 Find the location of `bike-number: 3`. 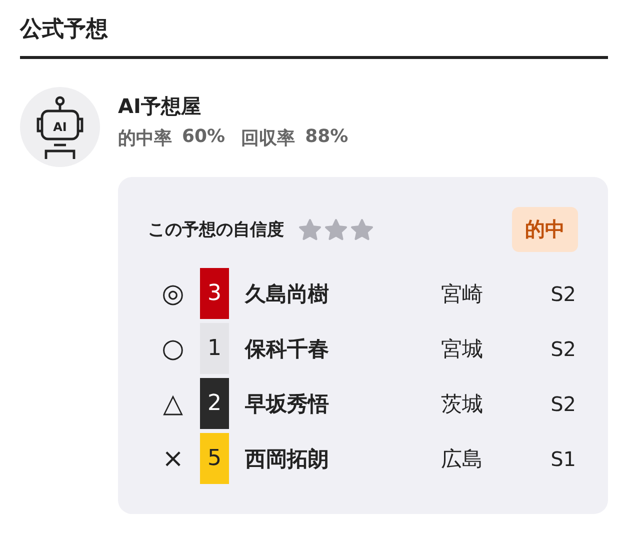

bike-number: 3 is located at coordinates (214, 293).